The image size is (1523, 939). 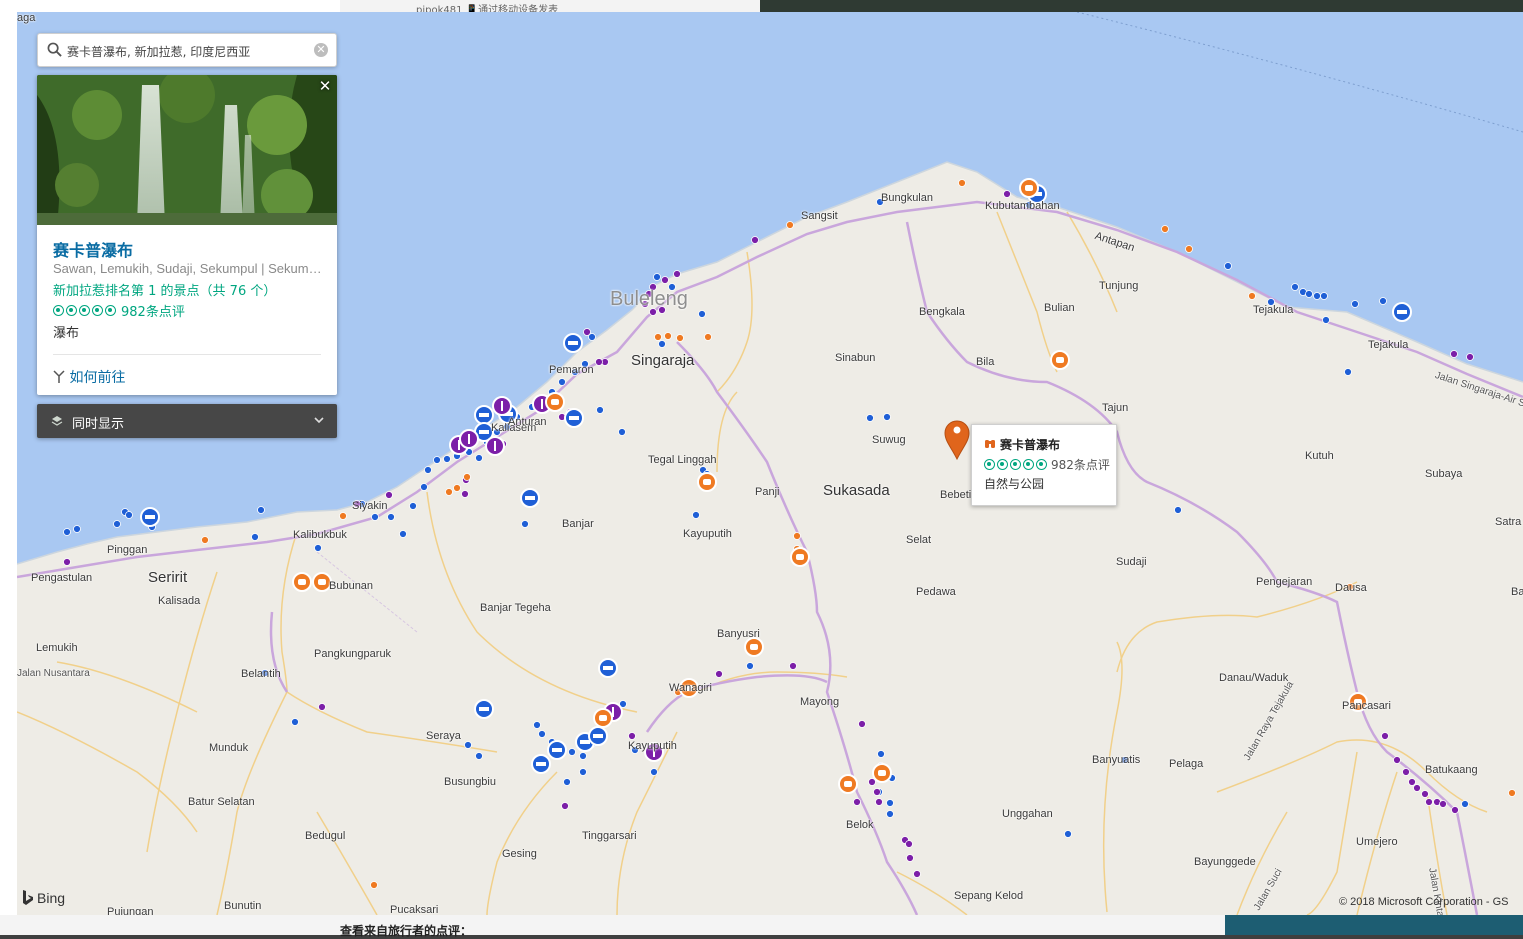 What do you see at coordinates (43, 898) in the screenshot?
I see `bing-logo: Bing` at bounding box center [43, 898].